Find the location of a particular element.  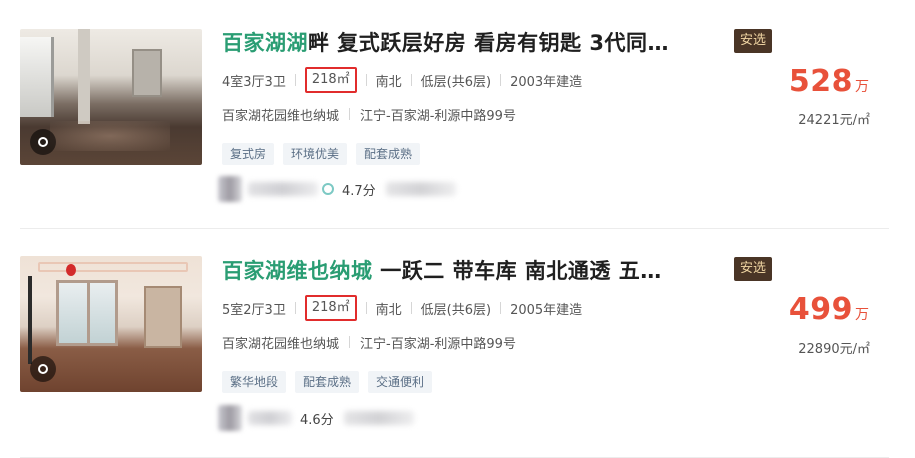

price-value: 528 is located at coordinates (820, 81).